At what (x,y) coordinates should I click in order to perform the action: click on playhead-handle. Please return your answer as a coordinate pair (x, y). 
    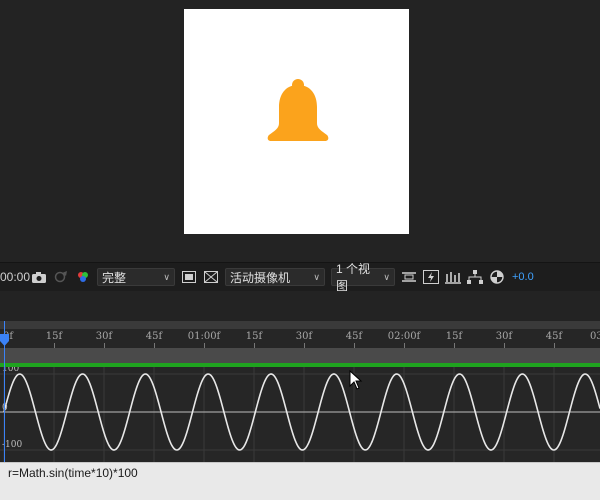
    Looking at the image, I should click on (4, 340).